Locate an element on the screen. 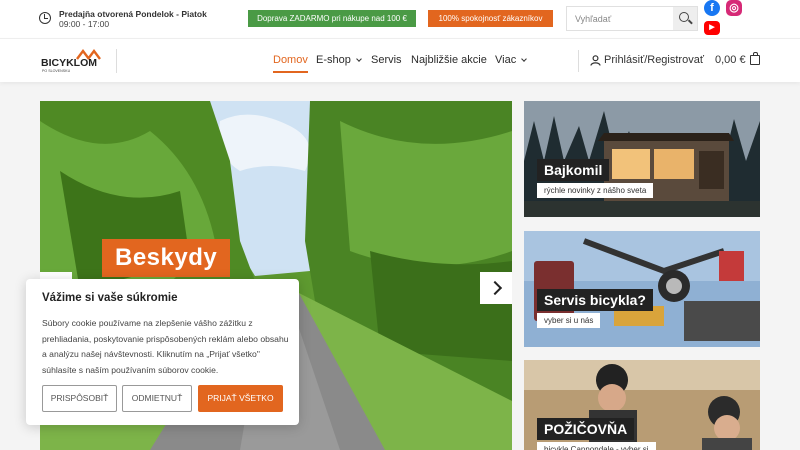 This screenshot has width=800, height=450. logo-divider is located at coordinates (116, 61).